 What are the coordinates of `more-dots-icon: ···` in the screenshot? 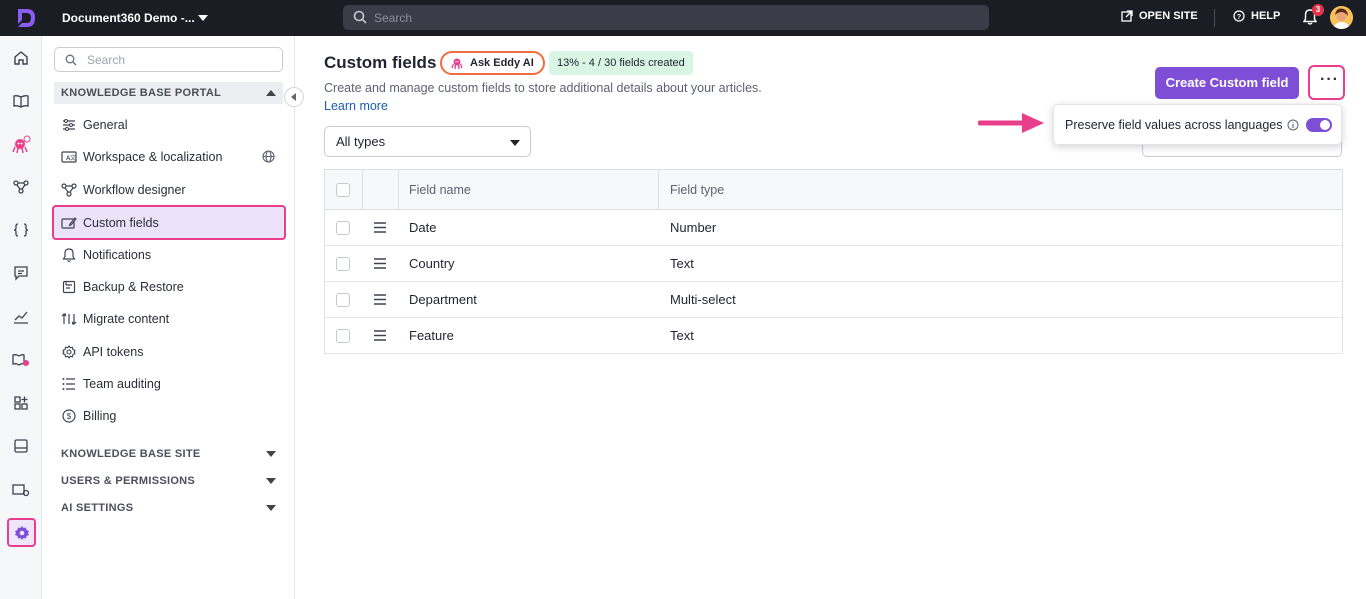 It's located at (1329, 79).